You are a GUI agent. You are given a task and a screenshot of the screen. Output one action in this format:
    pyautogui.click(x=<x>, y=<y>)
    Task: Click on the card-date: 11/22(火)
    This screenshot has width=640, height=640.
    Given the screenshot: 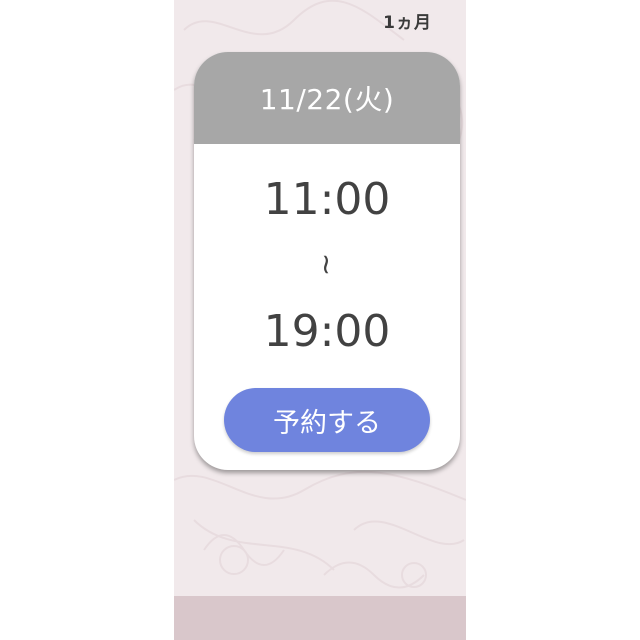 What is the action you would take?
    pyautogui.click(x=327, y=99)
    